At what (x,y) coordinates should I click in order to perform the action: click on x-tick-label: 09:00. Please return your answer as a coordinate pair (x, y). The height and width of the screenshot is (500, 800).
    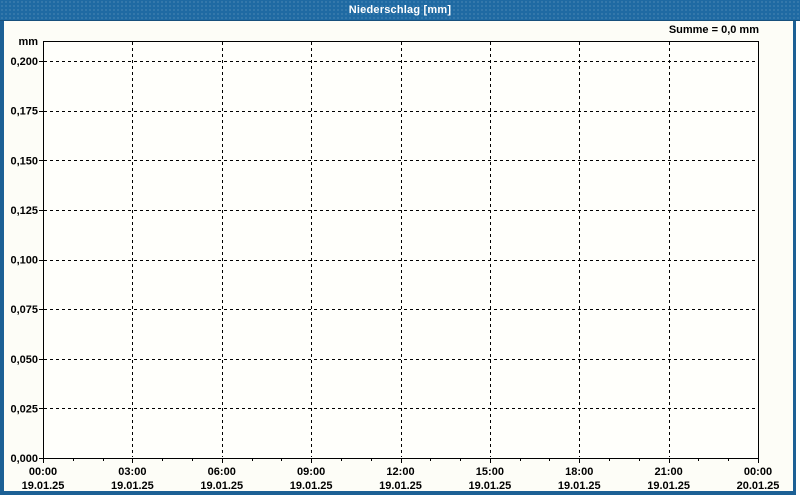
    Looking at the image, I should click on (311, 472).